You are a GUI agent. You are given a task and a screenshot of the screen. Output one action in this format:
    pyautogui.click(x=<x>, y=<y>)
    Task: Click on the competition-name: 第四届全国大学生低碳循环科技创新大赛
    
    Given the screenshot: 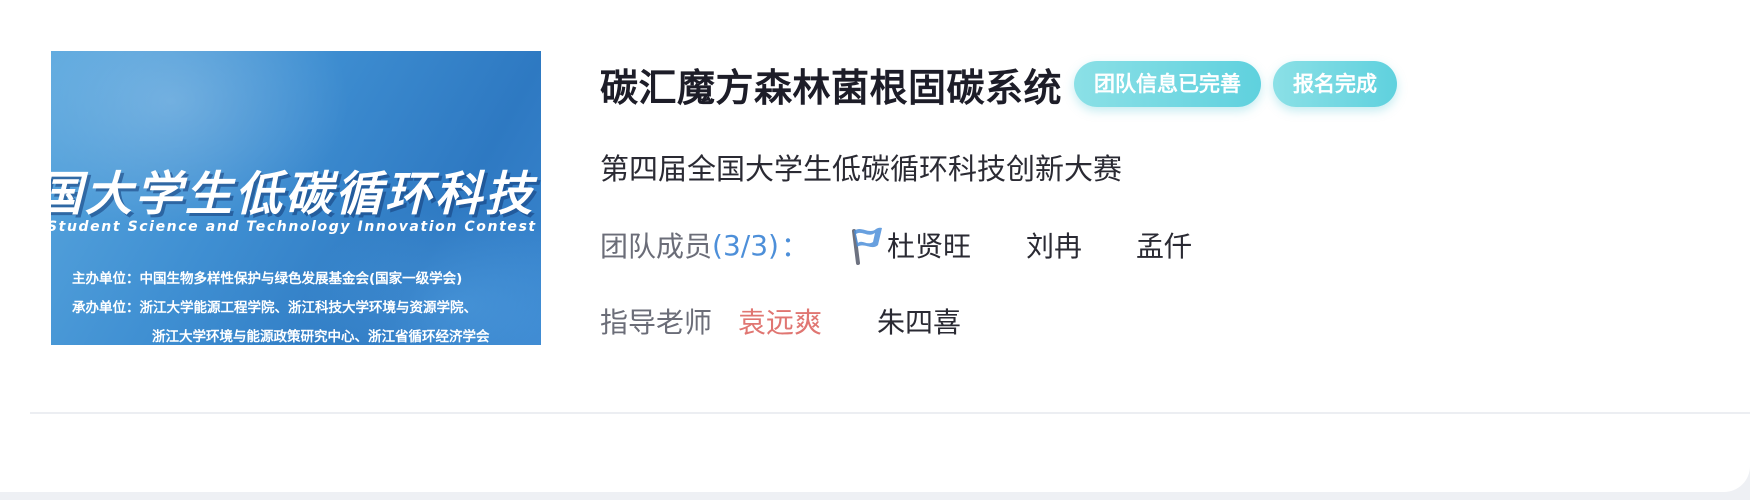 What is the action you would take?
    pyautogui.click(x=861, y=169)
    